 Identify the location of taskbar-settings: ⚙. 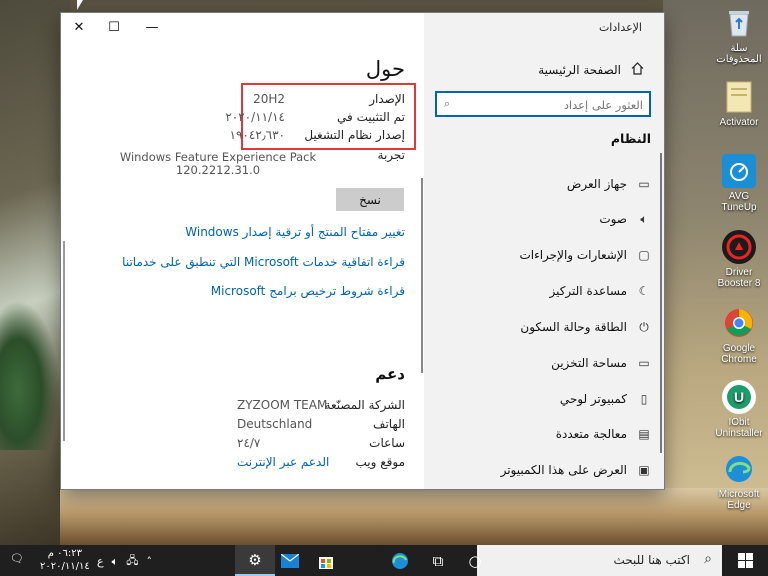
(255, 560).